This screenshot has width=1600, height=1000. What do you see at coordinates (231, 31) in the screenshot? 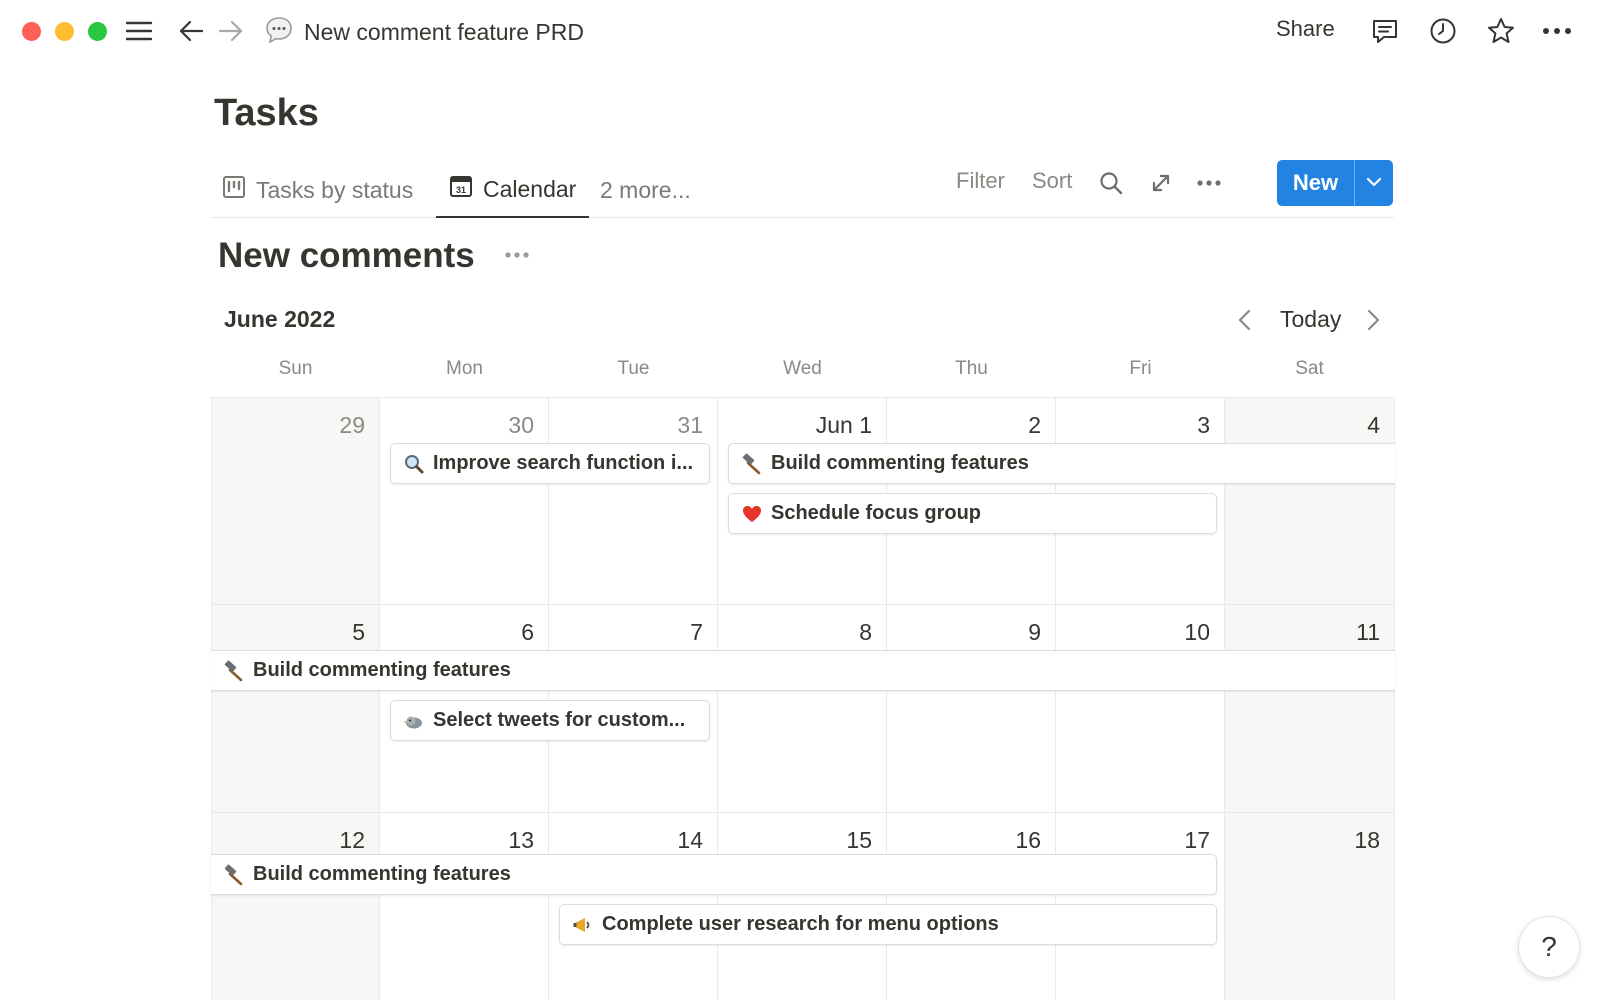
I see `forward-arrow-icon` at bounding box center [231, 31].